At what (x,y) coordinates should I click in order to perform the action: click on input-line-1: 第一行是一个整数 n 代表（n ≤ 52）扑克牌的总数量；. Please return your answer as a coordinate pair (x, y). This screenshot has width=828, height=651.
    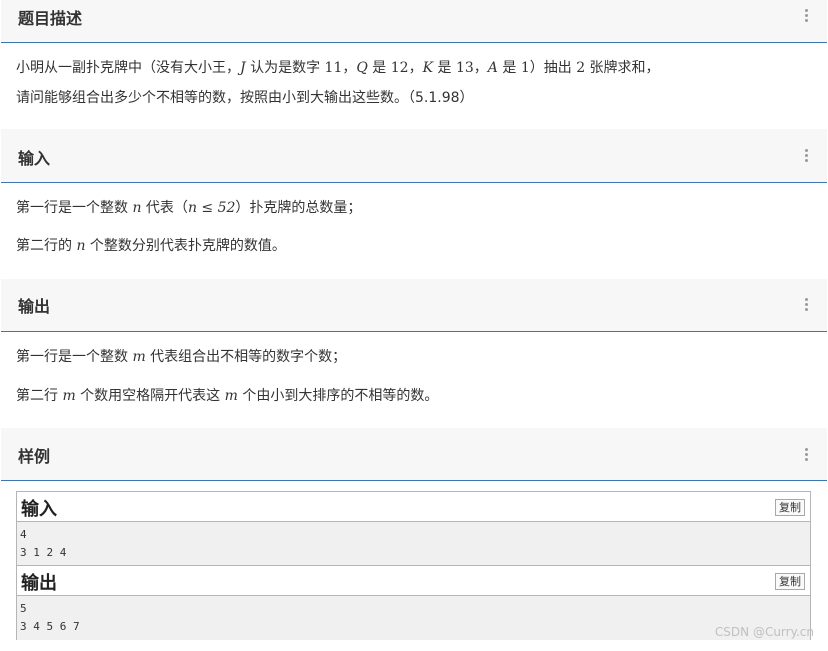
    Looking at the image, I should click on (188, 207).